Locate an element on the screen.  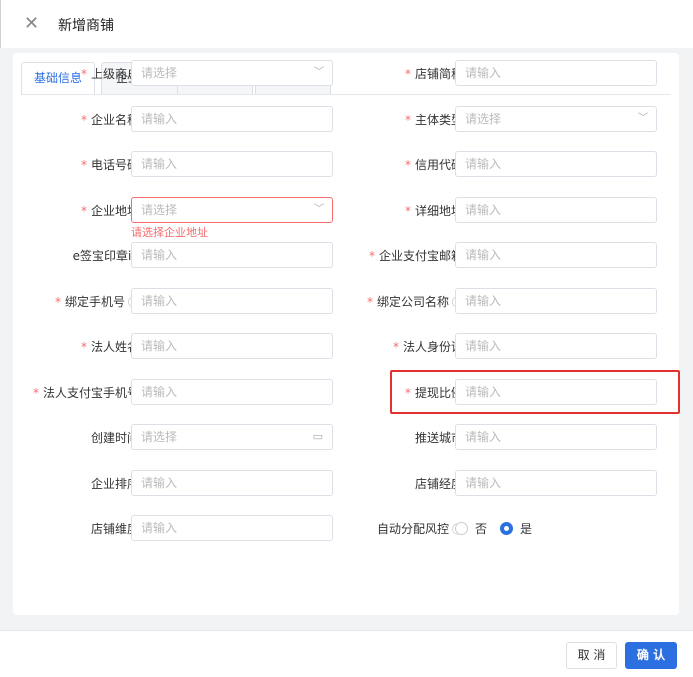
field-label-text: e签宝印章id is located at coordinates (105, 256).